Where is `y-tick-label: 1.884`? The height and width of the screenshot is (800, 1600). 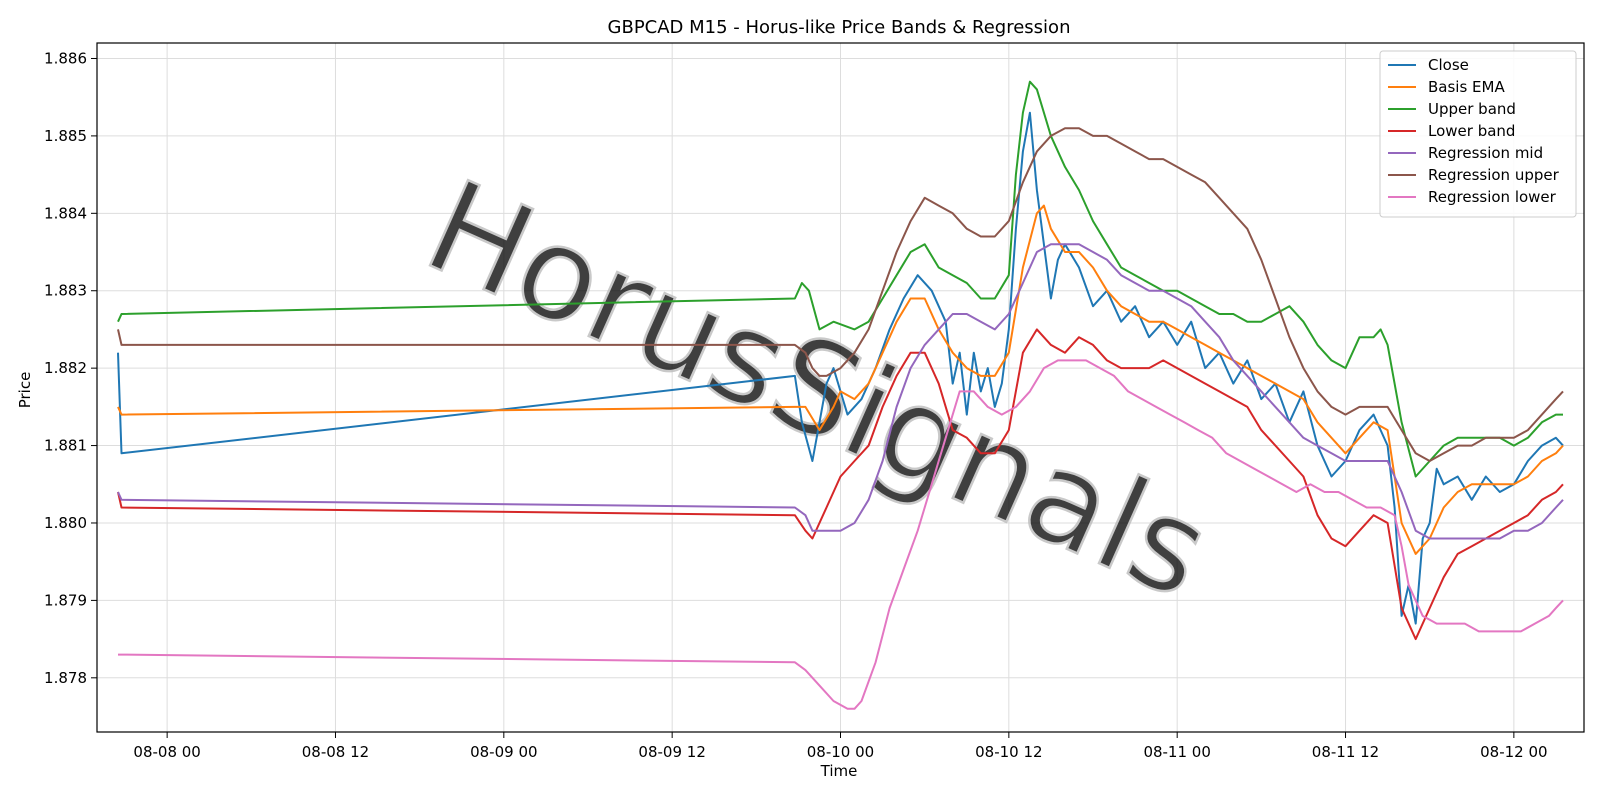 y-tick-label: 1.884 is located at coordinates (65, 213).